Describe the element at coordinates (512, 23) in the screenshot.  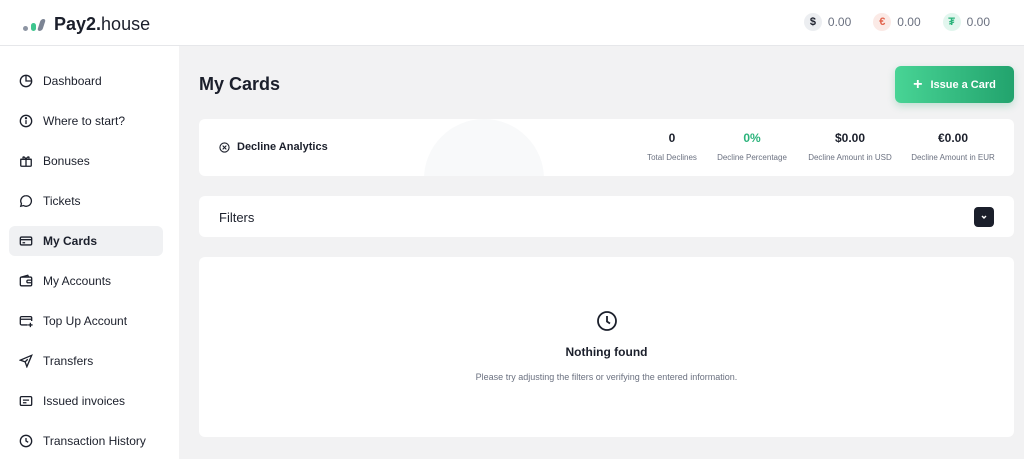
I see `top-bar: Pay2.house $ 0.00 € 0.00 ₮ 0.00` at that location.